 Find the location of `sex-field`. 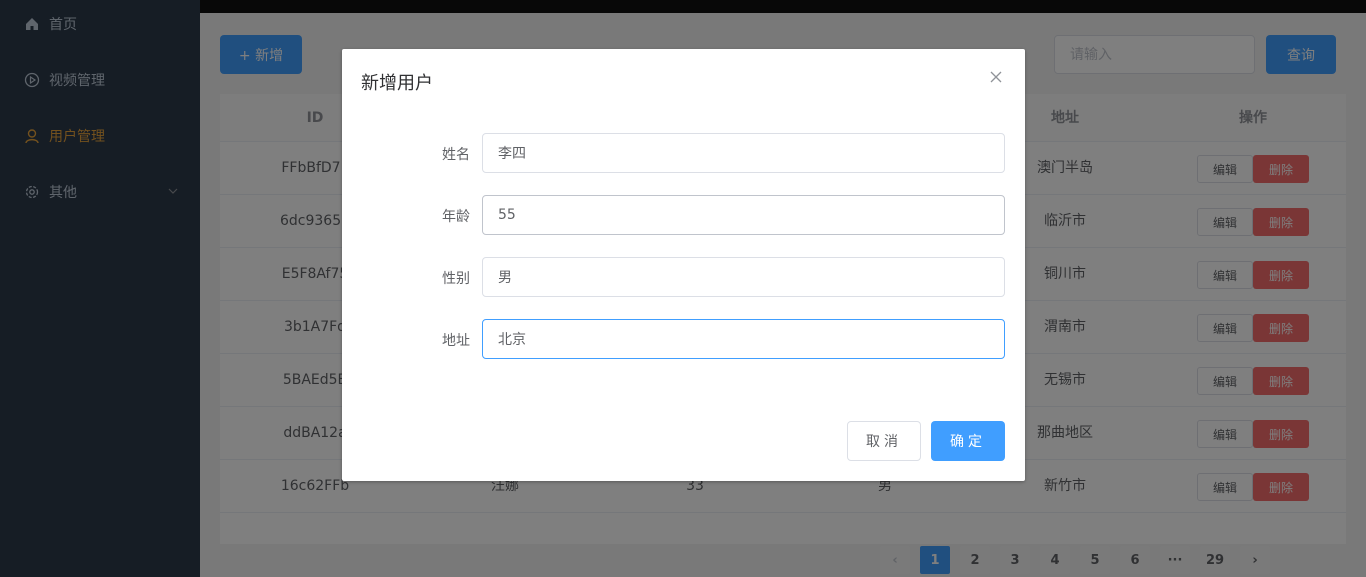

sex-field is located at coordinates (743, 277).